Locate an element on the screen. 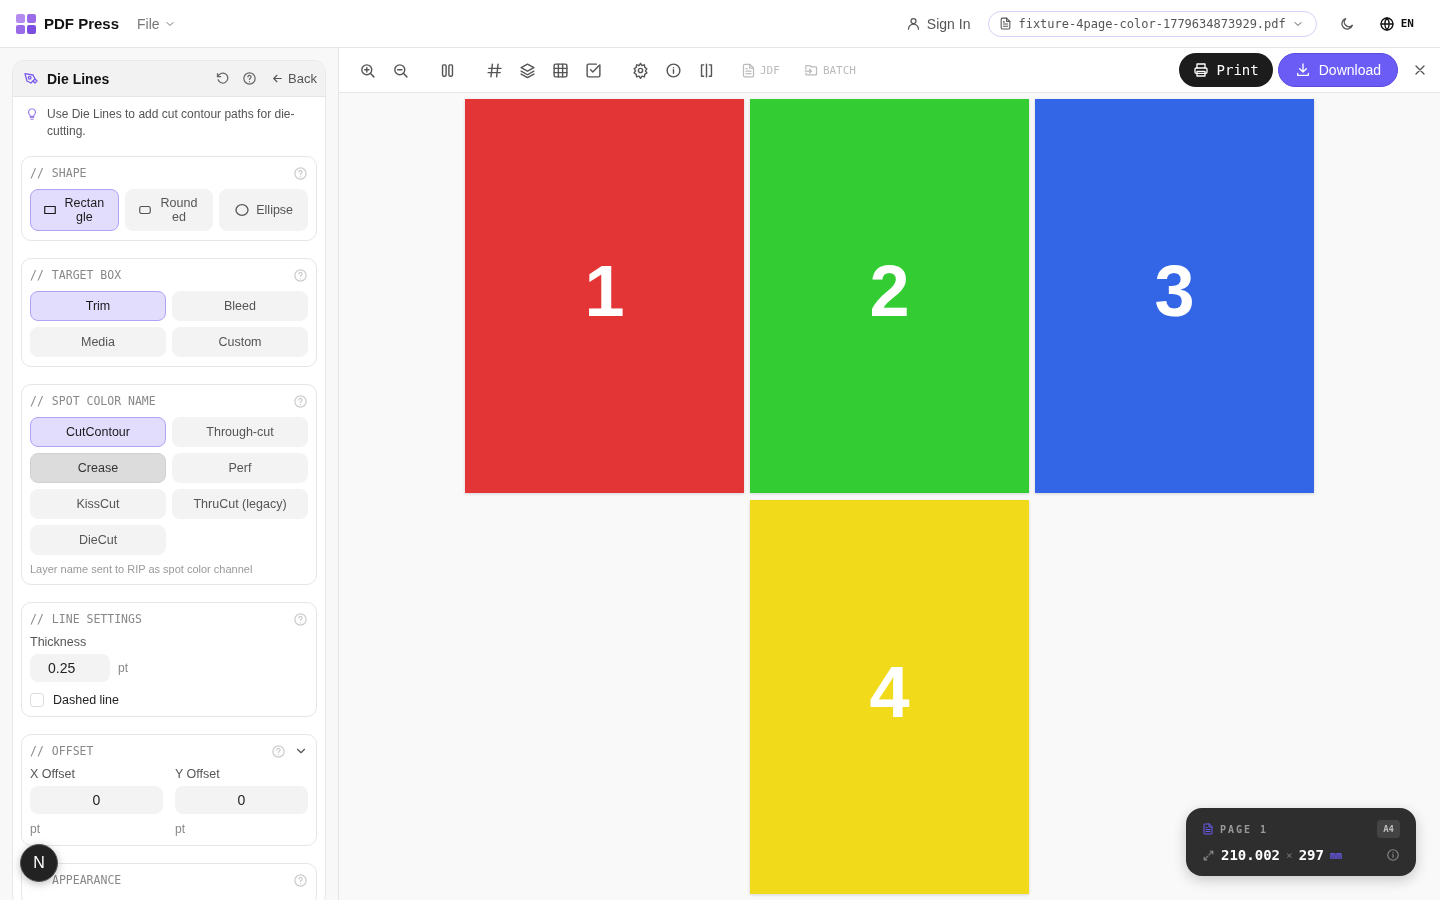  checkbox-icon is located at coordinates (593, 70).